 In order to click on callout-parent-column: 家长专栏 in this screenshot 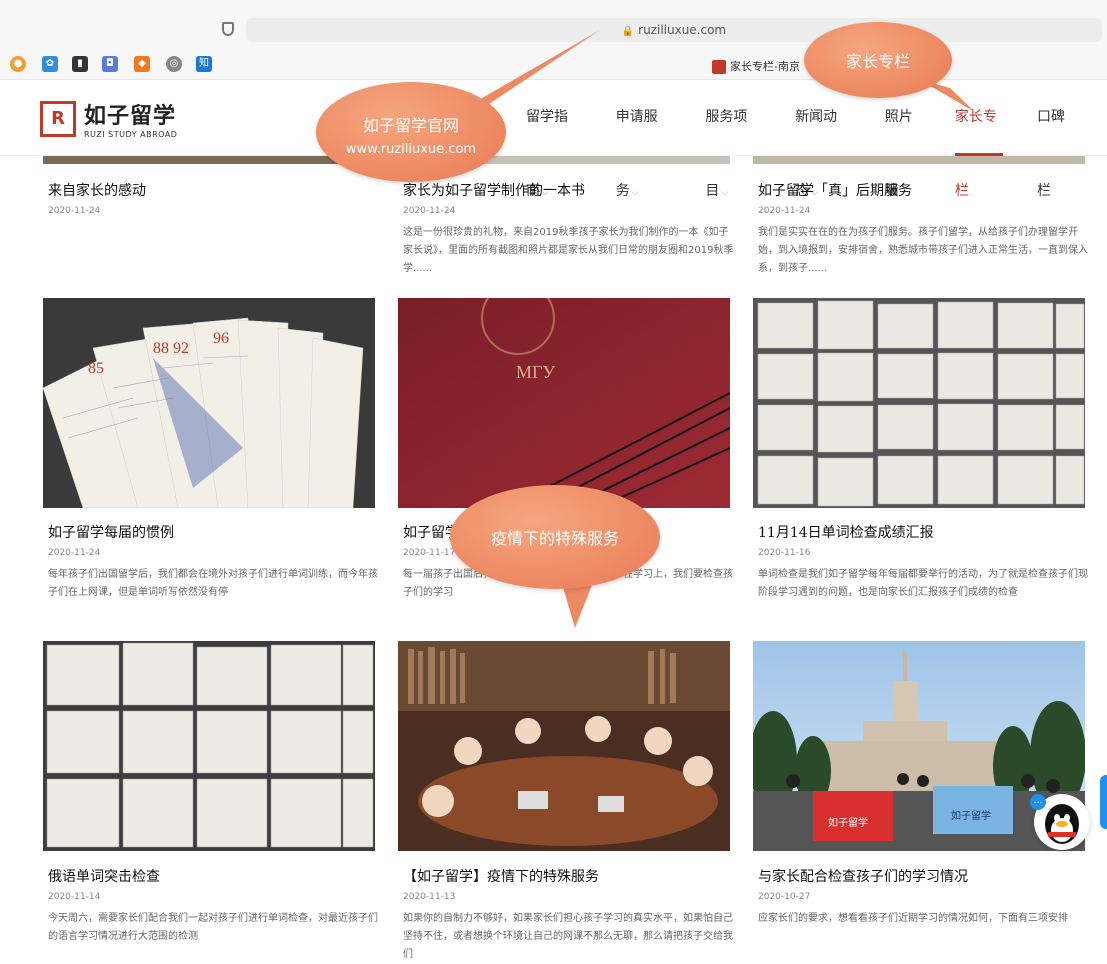, I will do `click(878, 60)`.